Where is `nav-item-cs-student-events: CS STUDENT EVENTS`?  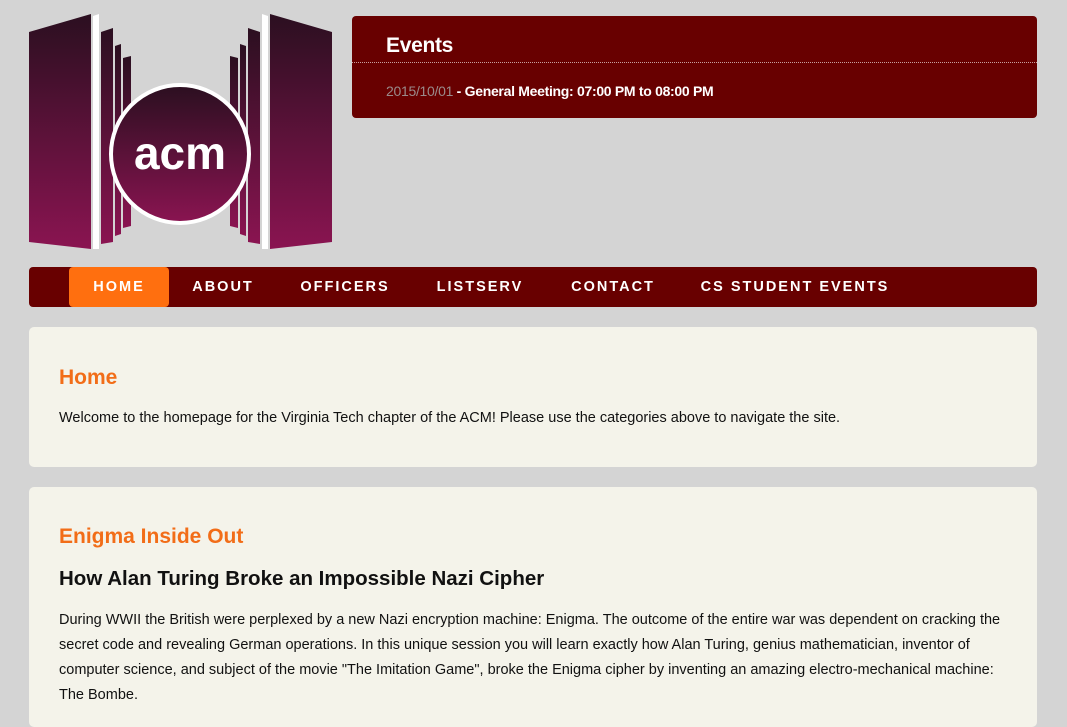 nav-item-cs-student-events: CS STUDENT EVENTS is located at coordinates (795, 287).